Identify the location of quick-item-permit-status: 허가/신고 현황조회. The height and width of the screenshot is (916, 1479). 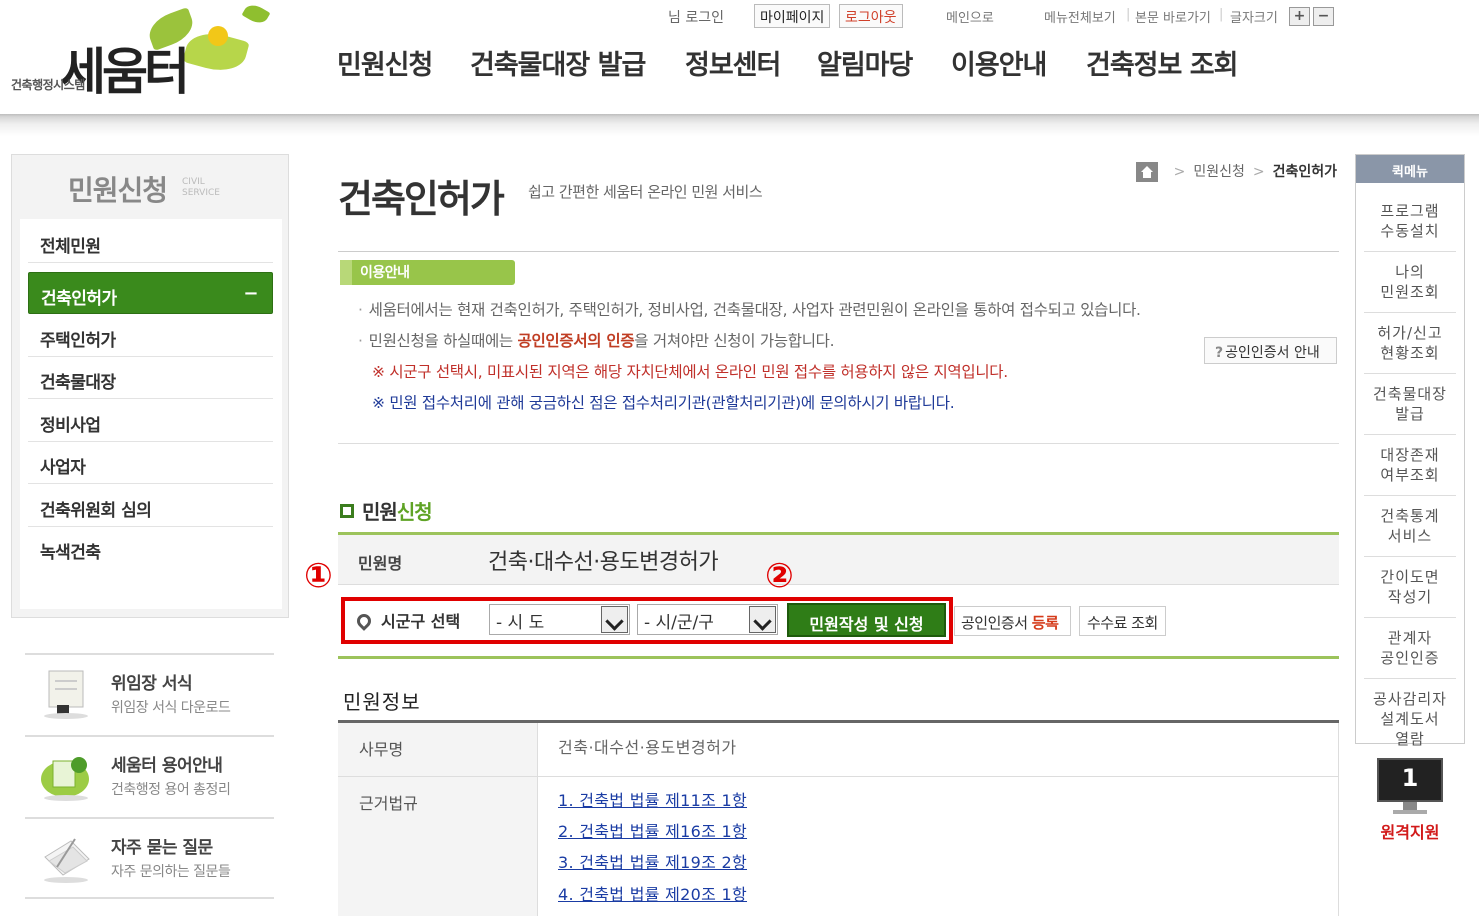
(1410, 343).